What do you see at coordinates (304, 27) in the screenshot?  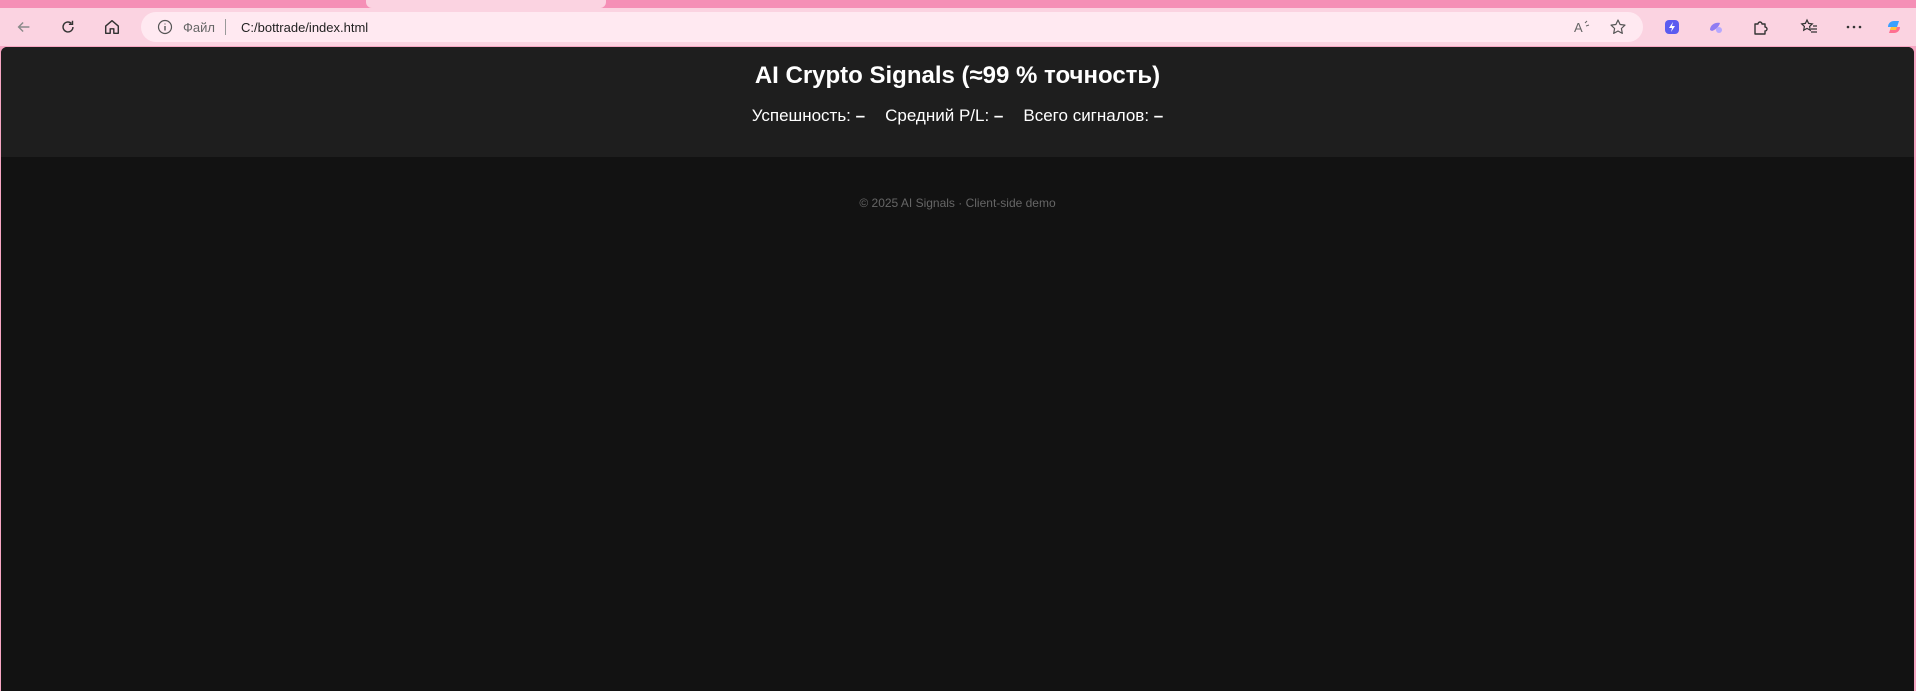 I see `address-url: C:/bottrade/index.html` at bounding box center [304, 27].